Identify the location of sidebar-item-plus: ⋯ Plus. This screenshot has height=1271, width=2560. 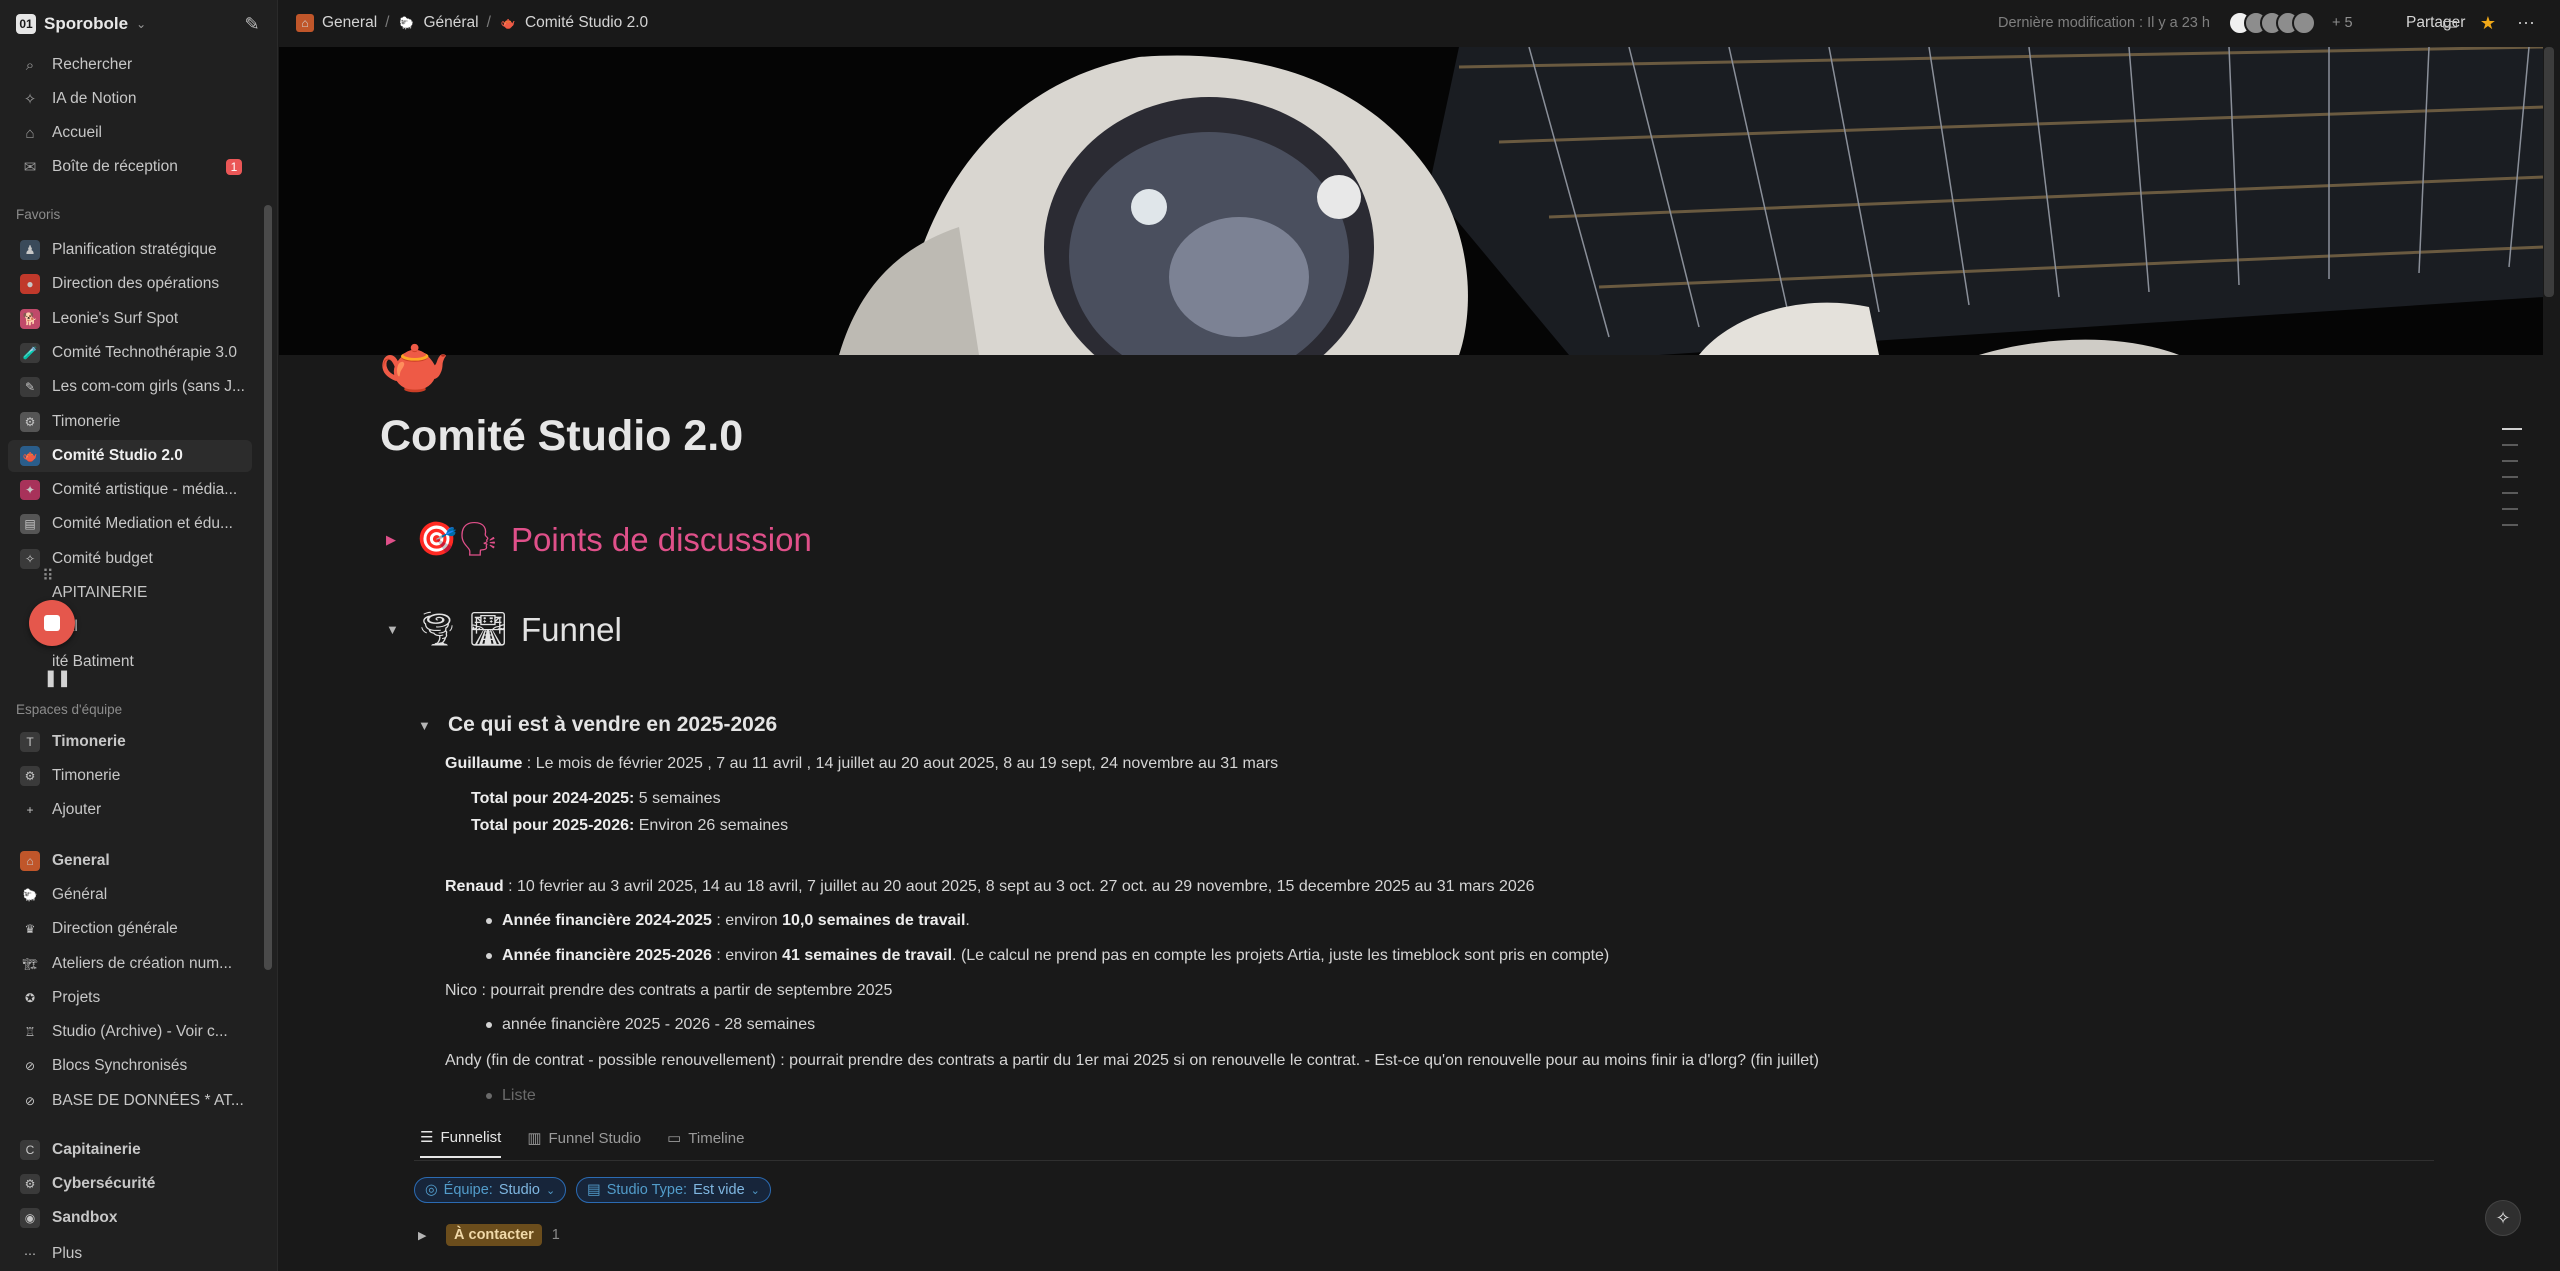
(130, 1254).